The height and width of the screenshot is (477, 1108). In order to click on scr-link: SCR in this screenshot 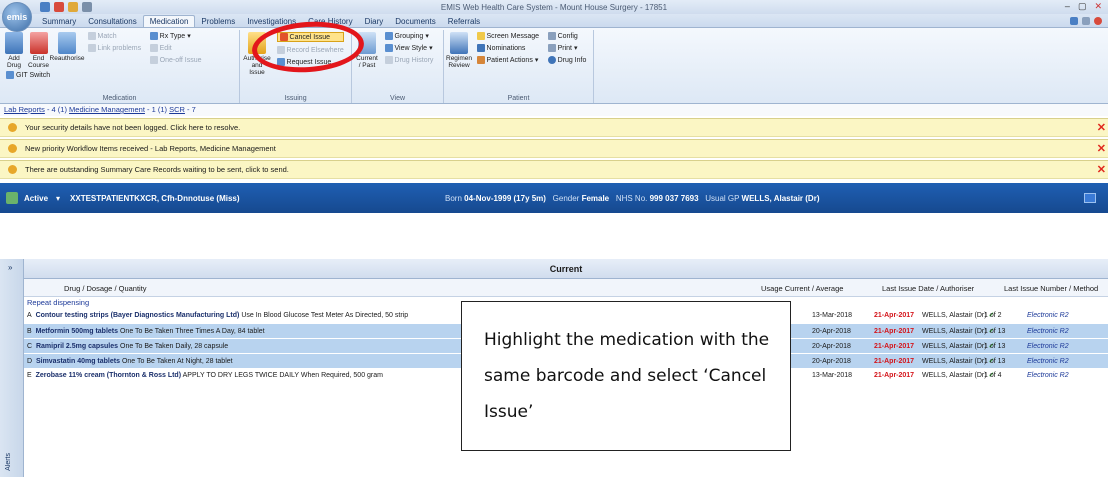, I will do `click(177, 109)`.